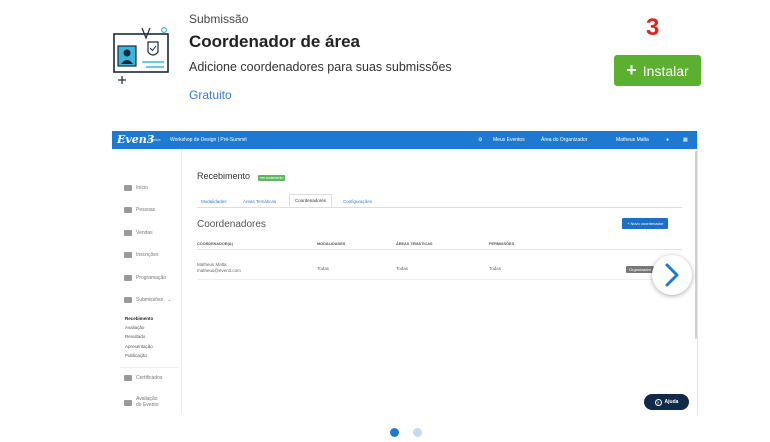 This screenshot has width=770, height=442. What do you see at coordinates (169, 300) in the screenshot?
I see `chevron-down-icon: ⌄` at bounding box center [169, 300].